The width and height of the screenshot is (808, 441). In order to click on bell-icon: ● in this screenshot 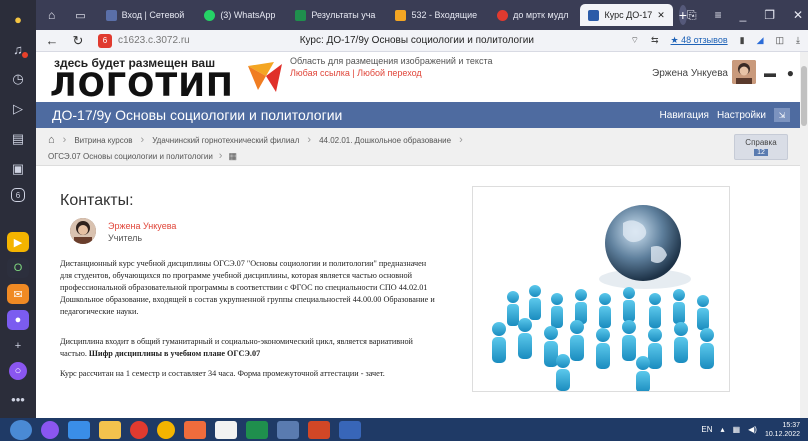, I will do `click(790, 73)`.